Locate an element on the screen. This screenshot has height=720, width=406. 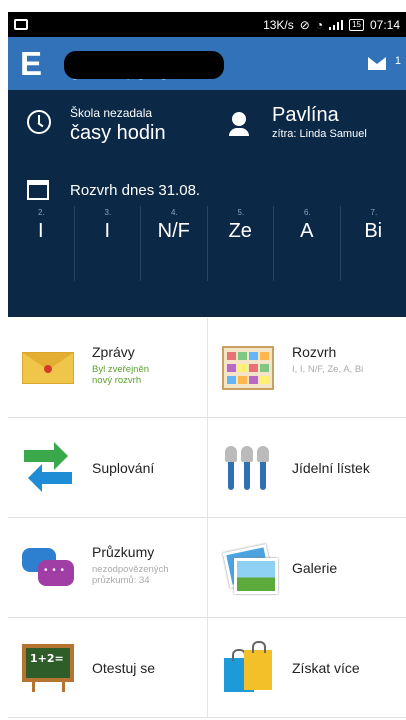
app-logo: E is located at coordinates (35, 63).